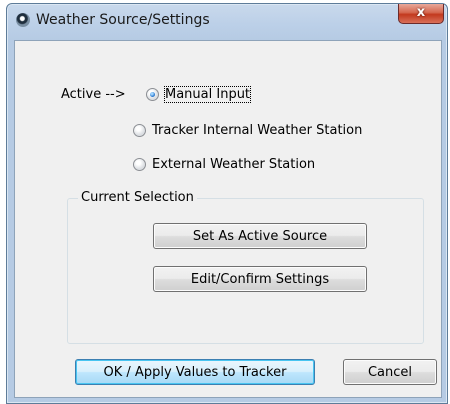 Image resolution: width=450 pixels, height=404 pixels. What do you see at coordinates (390, 372) in the screenshot?
I see `cancel-button: Cancel` at bounding box center [390, 372].